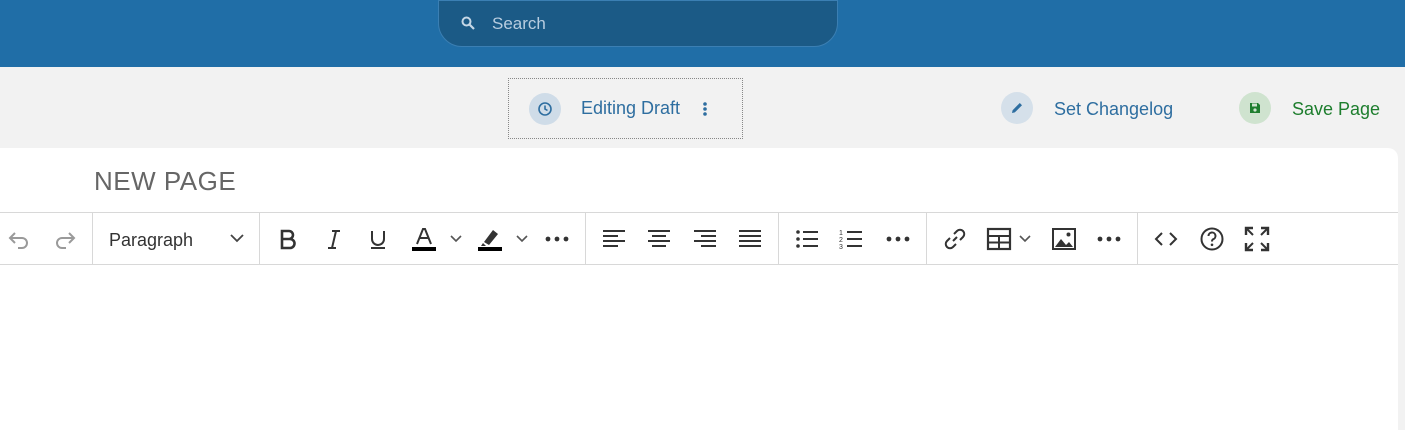 Image resolution: width=1405 pixels, height=430 pixels. I want to click on highlight-icon, so click(490, 240).